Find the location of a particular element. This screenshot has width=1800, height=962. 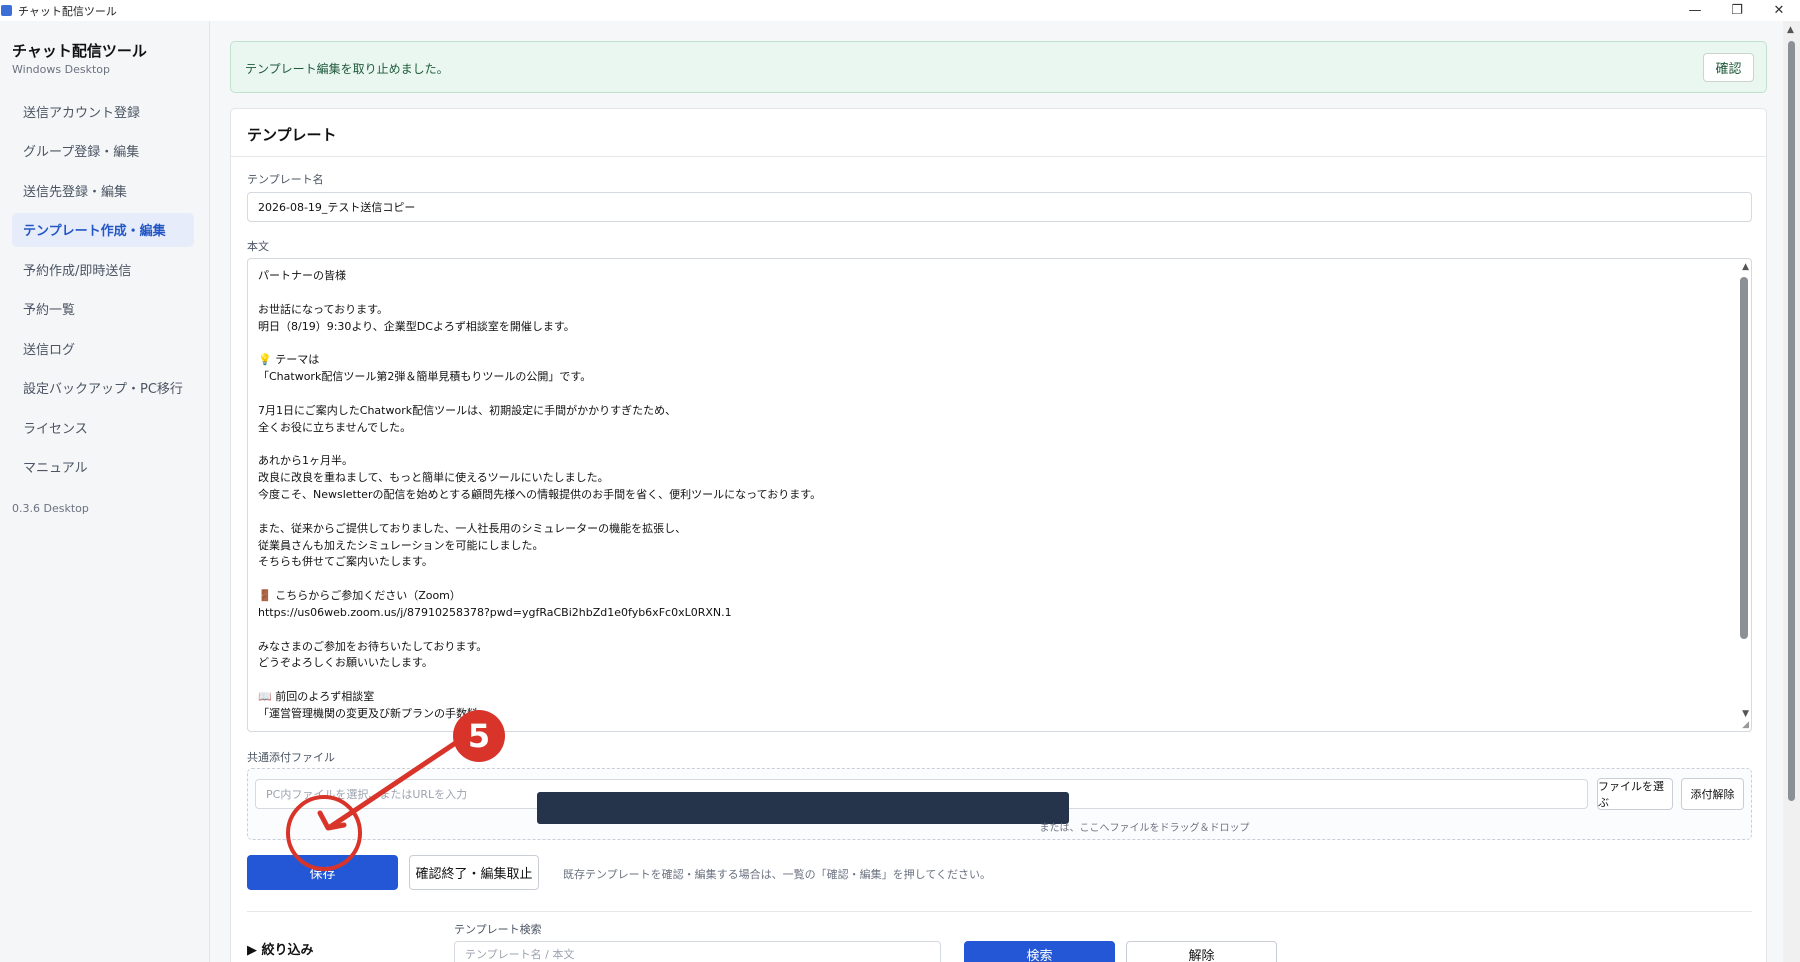

sidebar-item-send-log: 送信ログ is located at coordinates (103, 348).